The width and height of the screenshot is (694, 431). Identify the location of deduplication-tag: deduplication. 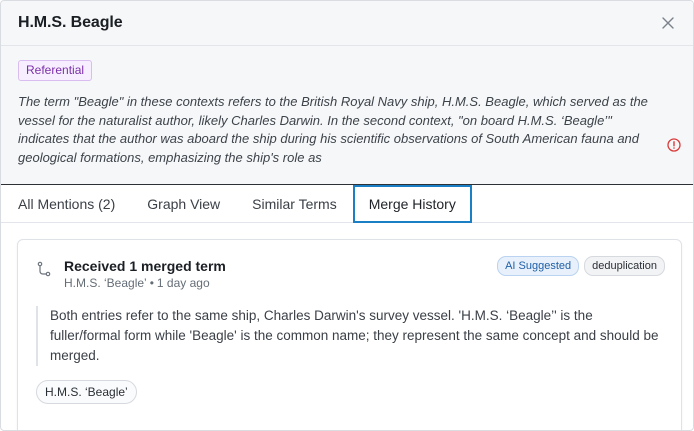
(624, 266).